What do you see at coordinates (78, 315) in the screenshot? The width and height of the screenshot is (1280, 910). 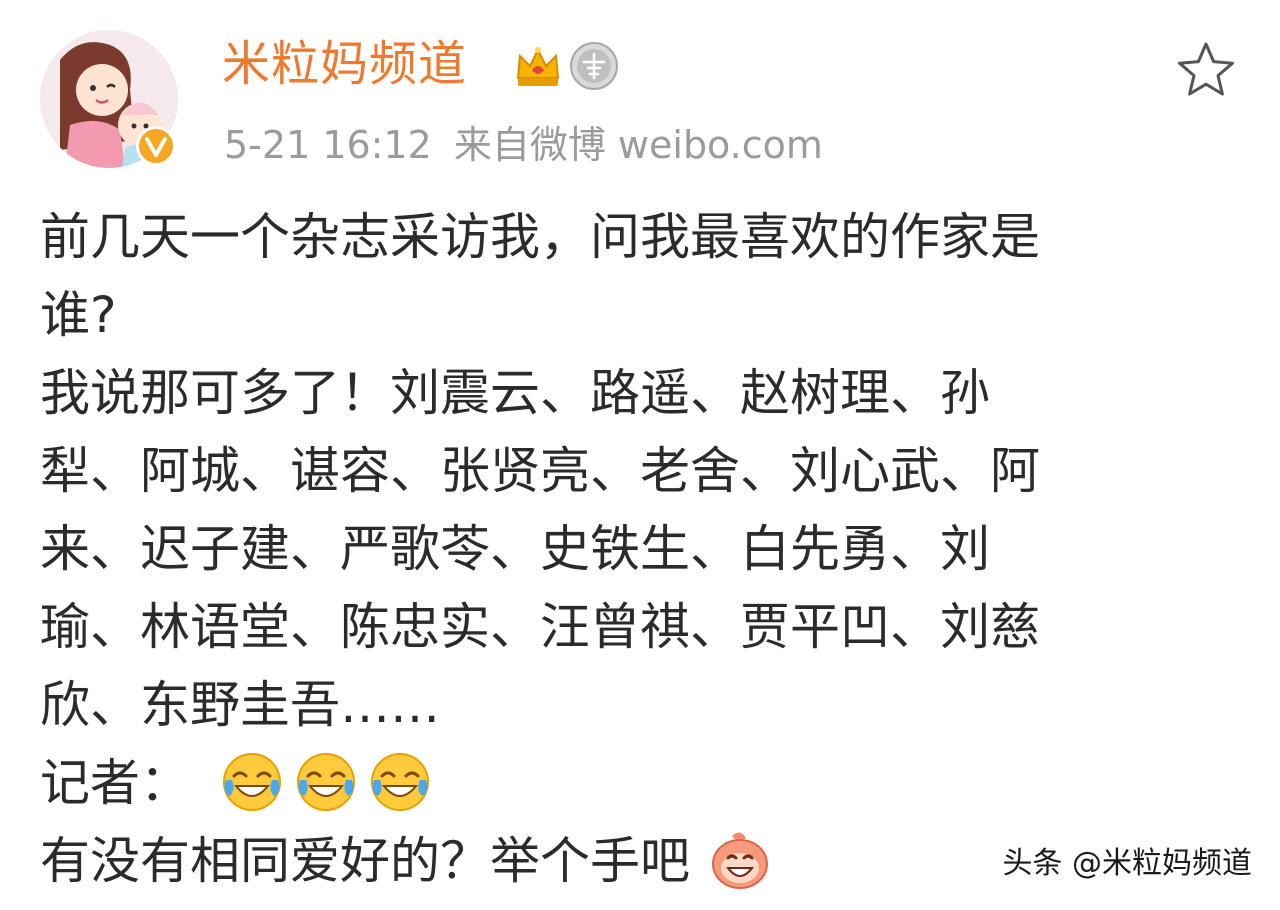 I see `post-line: 谁?` at bounding box center [78, 315].